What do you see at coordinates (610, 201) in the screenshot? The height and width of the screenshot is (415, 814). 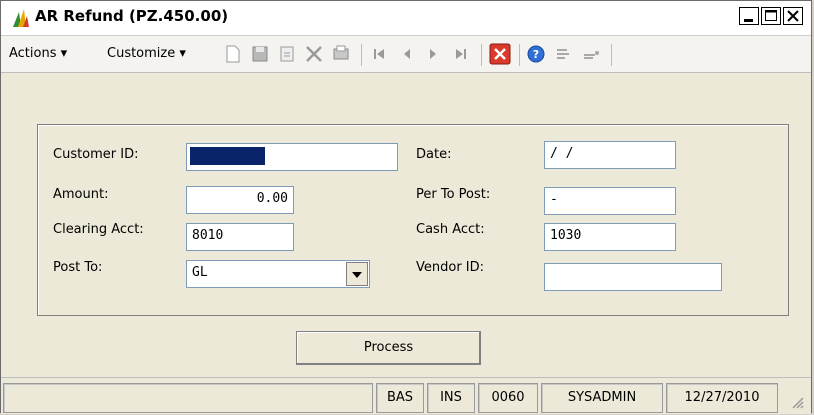 I see `per-to-post-field: -` at bounding box center [610, 201].